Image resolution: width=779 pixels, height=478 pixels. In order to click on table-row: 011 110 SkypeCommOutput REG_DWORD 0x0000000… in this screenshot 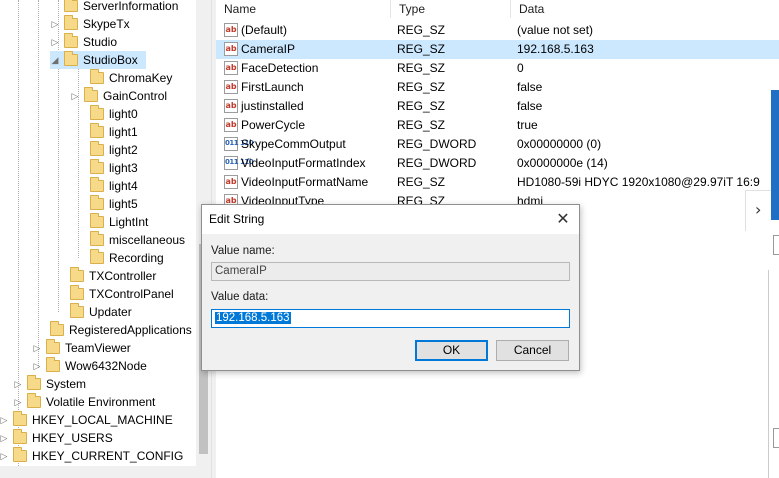, I will do `click(497, 144)`.